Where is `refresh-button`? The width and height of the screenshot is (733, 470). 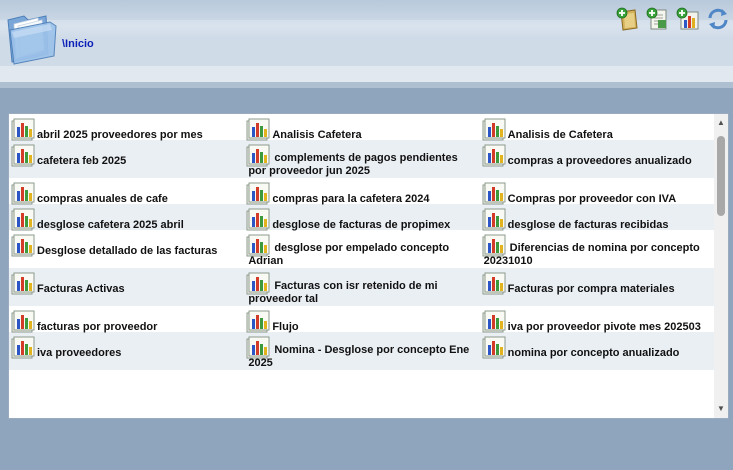 refresh-button is located at coordinates (718, 19).